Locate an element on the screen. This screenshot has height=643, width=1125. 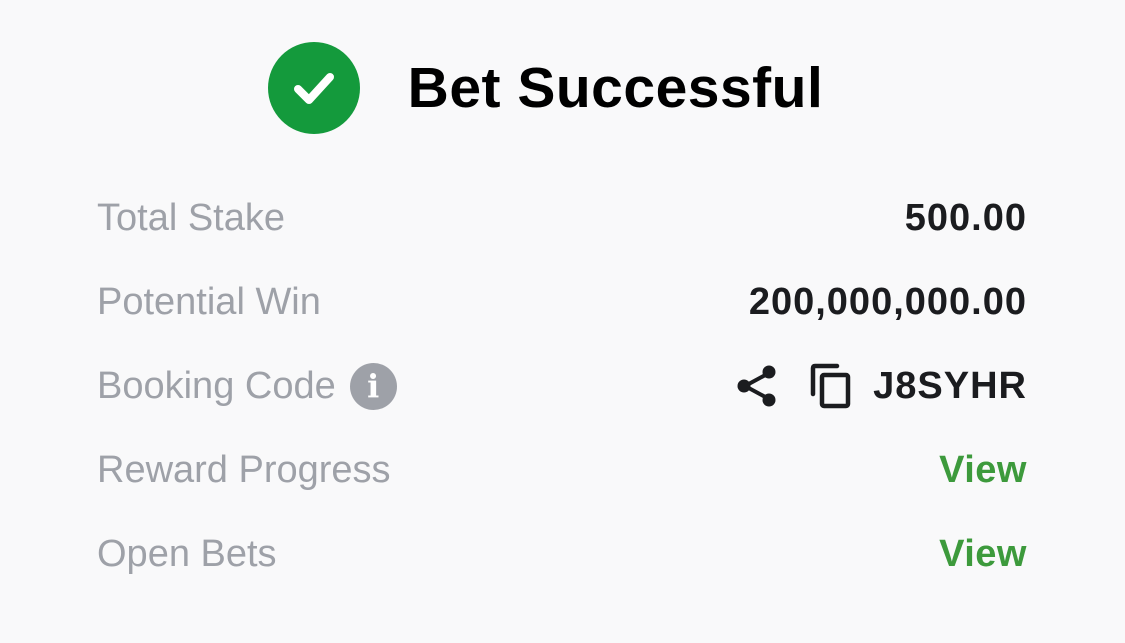
share-icon is located at coordinates (757, 386).